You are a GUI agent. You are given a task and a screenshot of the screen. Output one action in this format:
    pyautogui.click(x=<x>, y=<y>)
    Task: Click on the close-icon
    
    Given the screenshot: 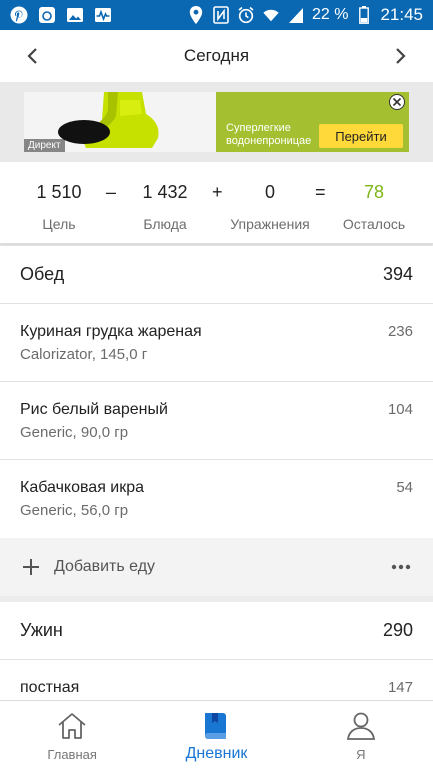 What is the action you would take?
    pyautogui.click(x=397, y=102)
    